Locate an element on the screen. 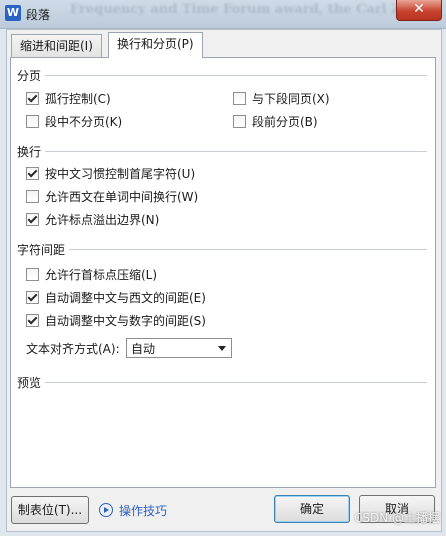  ok-button: 确定 is located at coordinates (312, 509).